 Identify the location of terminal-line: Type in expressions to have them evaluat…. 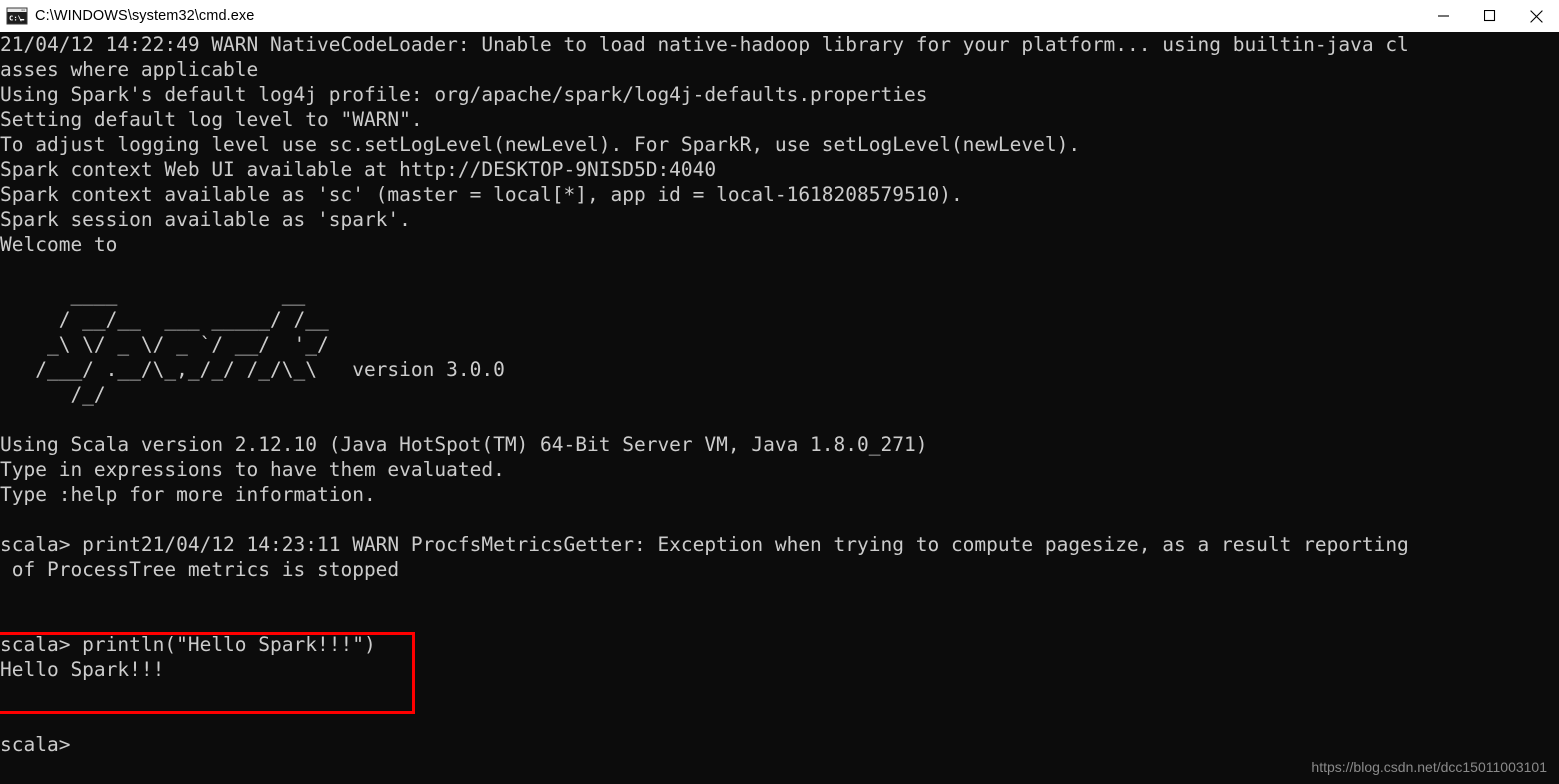
(252, 469).